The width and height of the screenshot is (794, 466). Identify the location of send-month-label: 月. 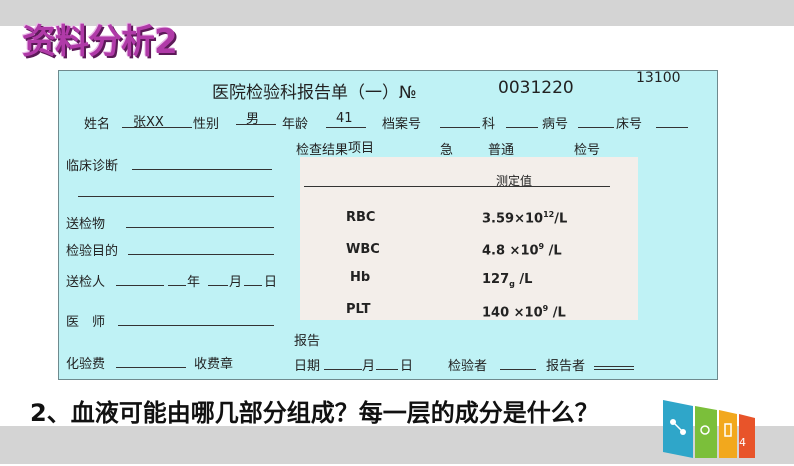
(236, 282).